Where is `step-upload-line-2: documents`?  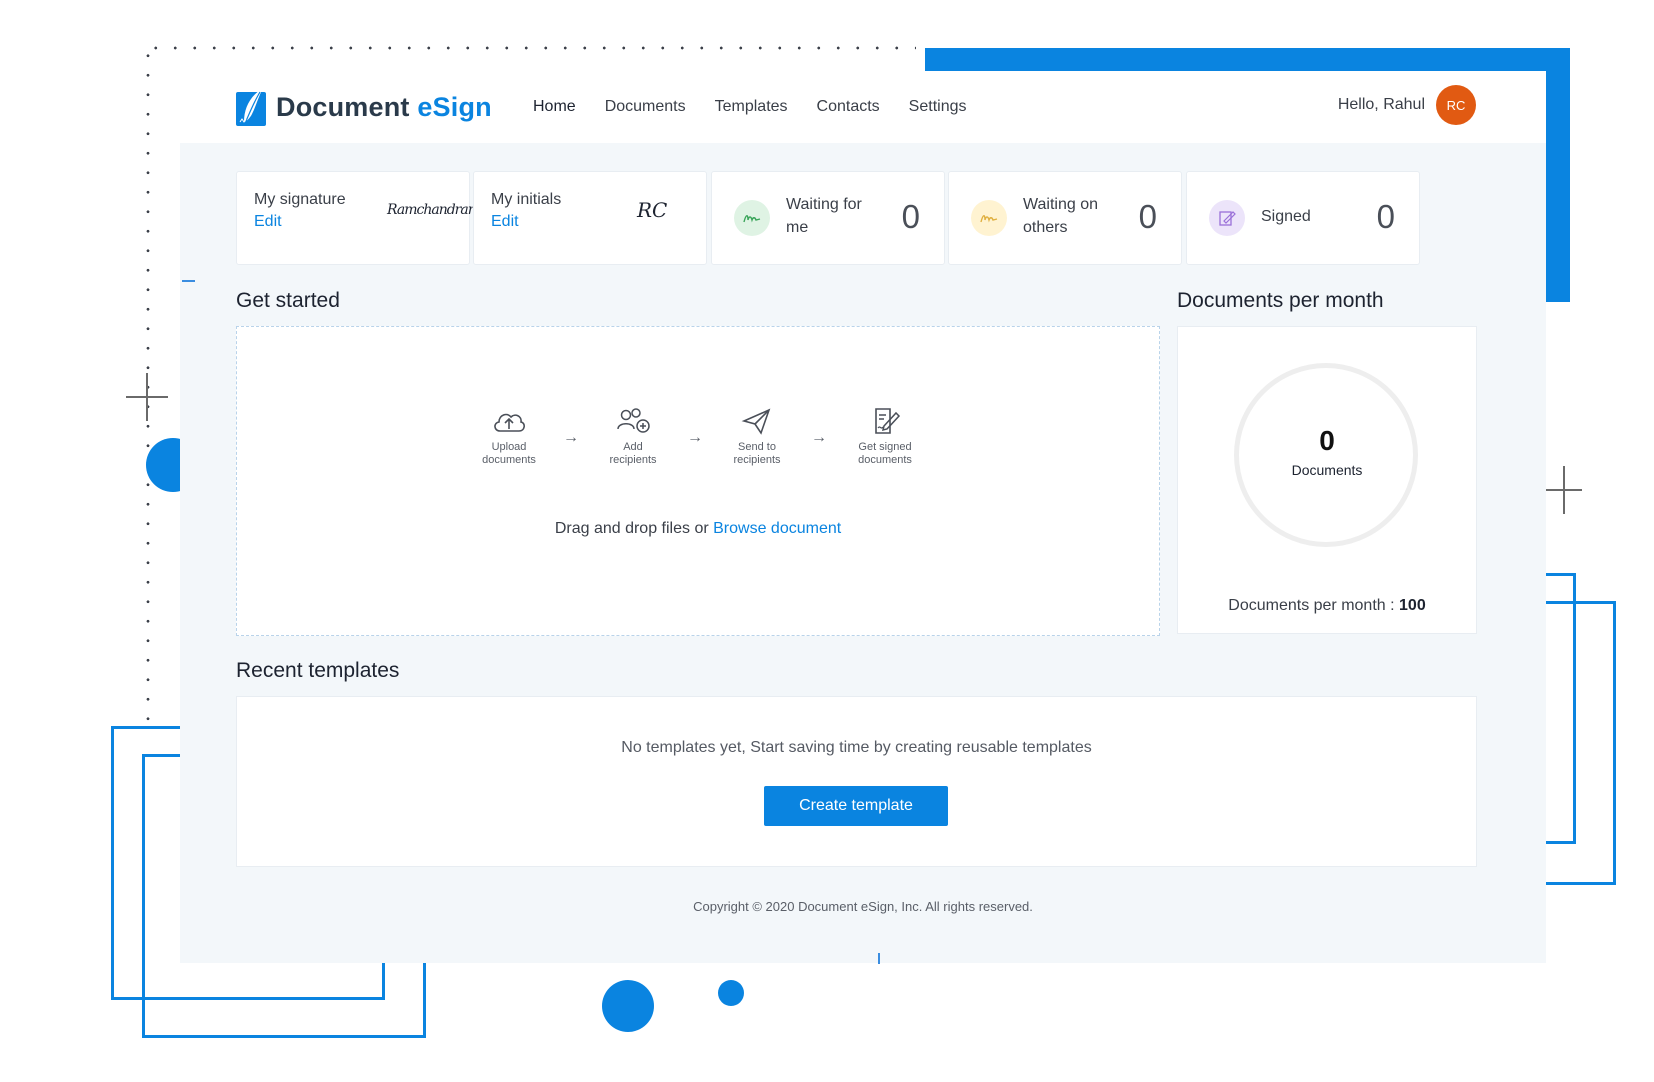 step-upload-line-2: documents is located at coordinates (509, 460).